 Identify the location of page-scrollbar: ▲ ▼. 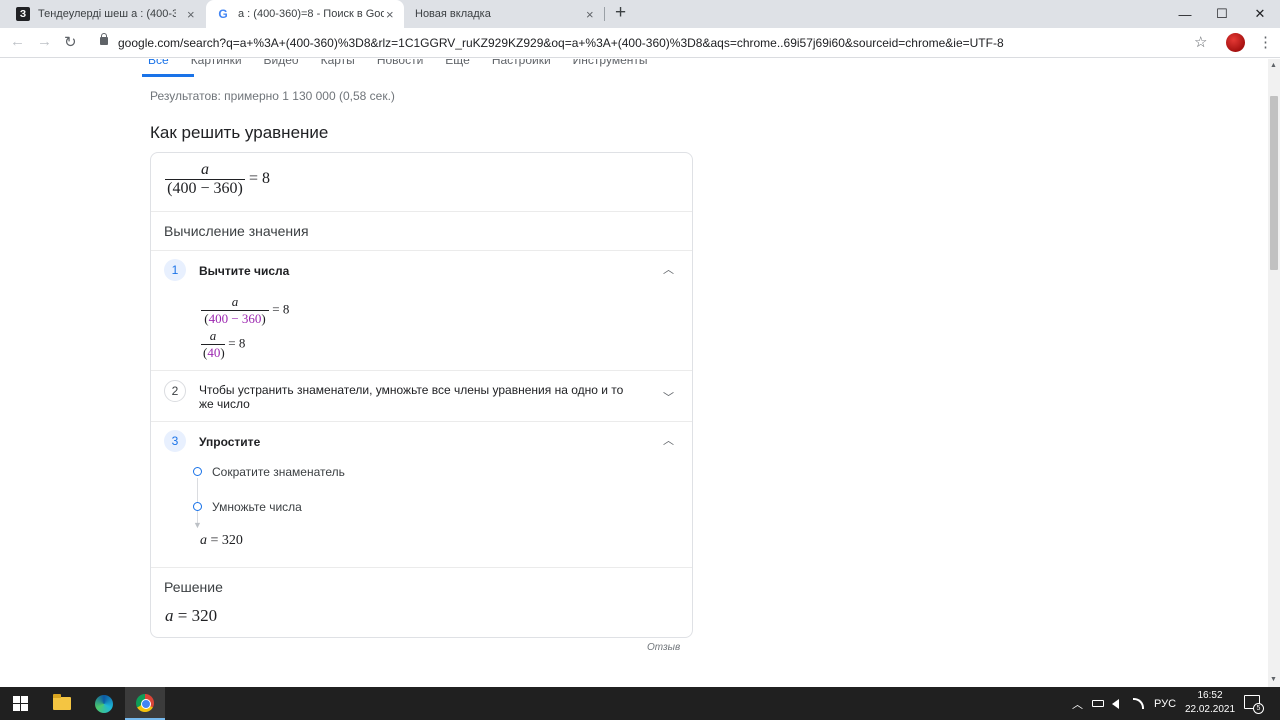
(1274, 373).